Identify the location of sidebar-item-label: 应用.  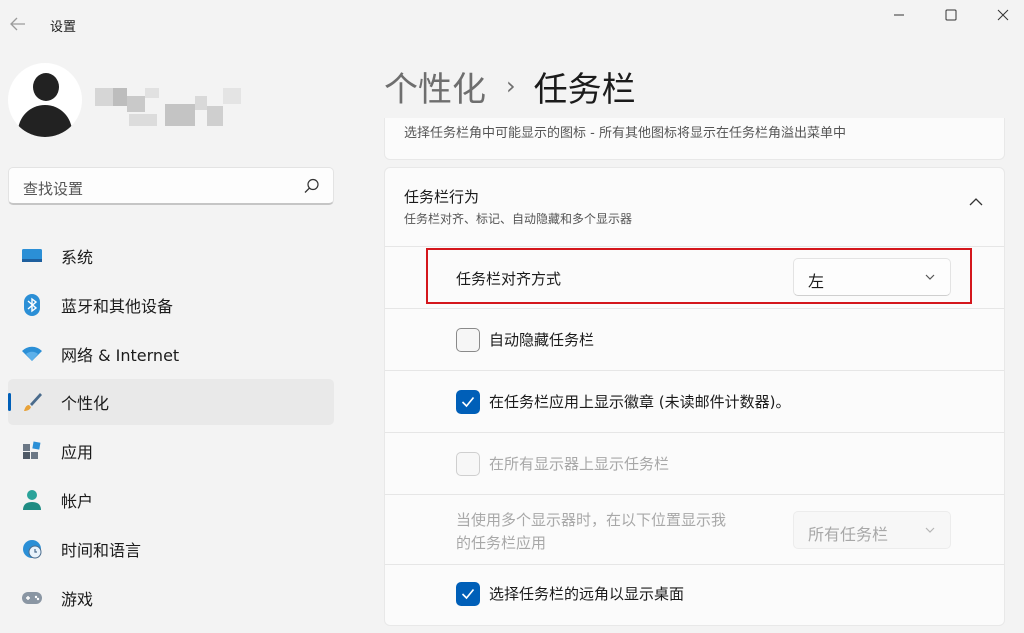
(77, 453).